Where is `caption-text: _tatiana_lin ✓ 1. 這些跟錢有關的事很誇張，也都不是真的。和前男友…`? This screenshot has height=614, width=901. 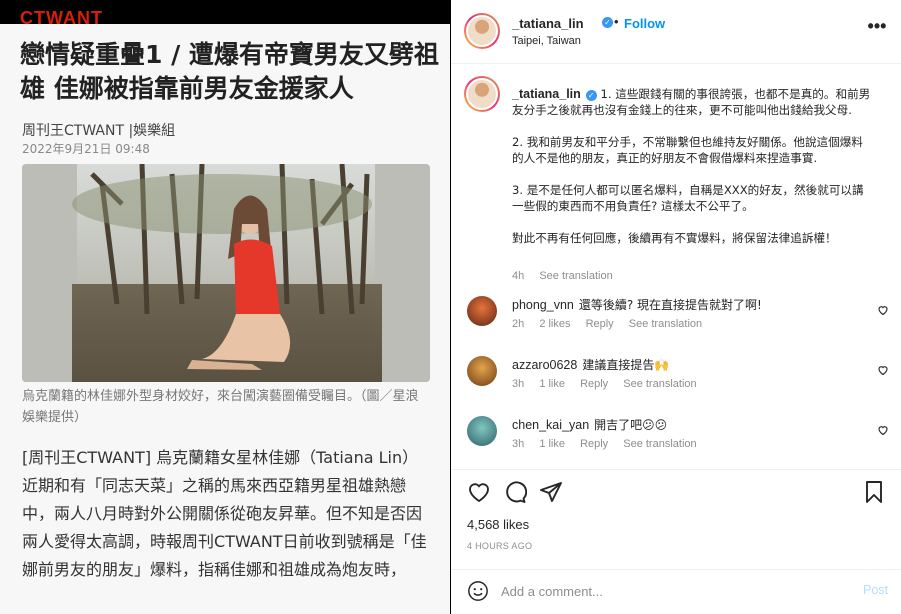 caption-text: _tatiana_lin ✓ 1. 這些跟錢有關的事很誇張，也都不是真的。和前男友… is located at coordinates (692, 174).